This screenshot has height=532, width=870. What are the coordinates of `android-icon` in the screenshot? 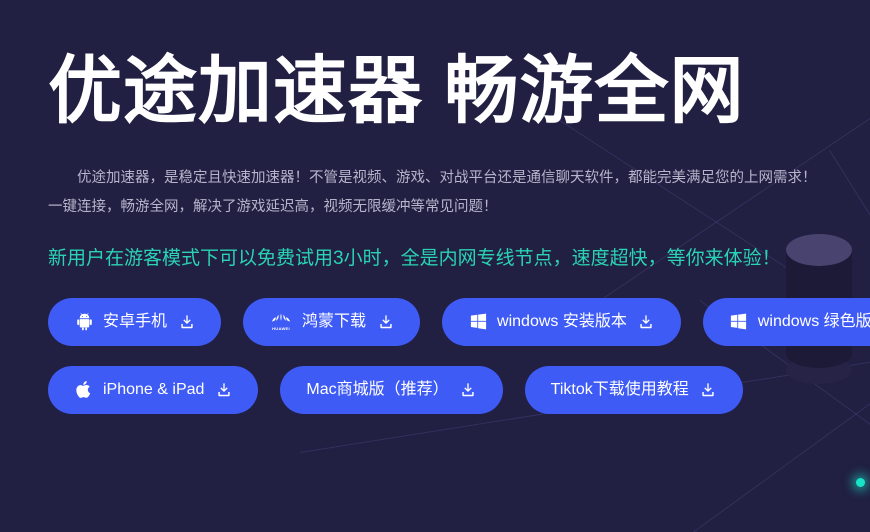 It's located at (84, 322).